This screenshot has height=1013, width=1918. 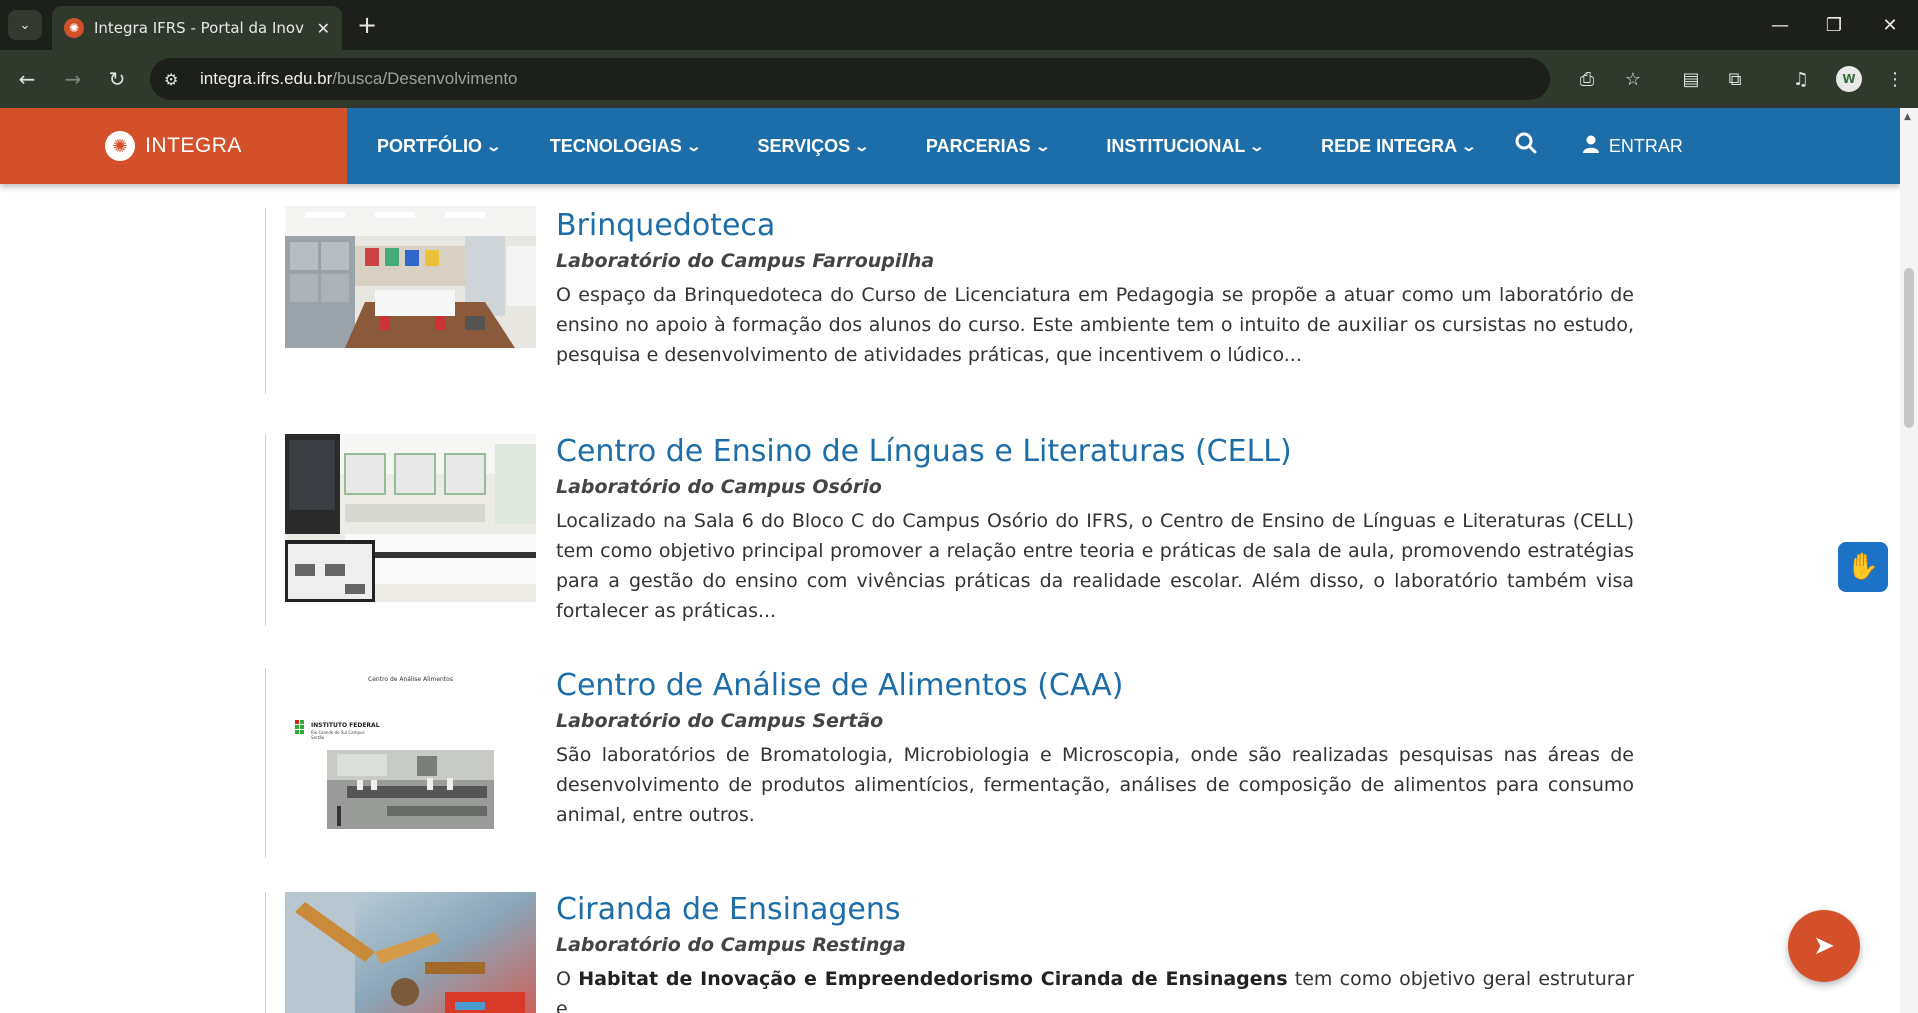 I want to click on brand-logo-link: ✺ INTEGRA, so click(x=173, y=146).